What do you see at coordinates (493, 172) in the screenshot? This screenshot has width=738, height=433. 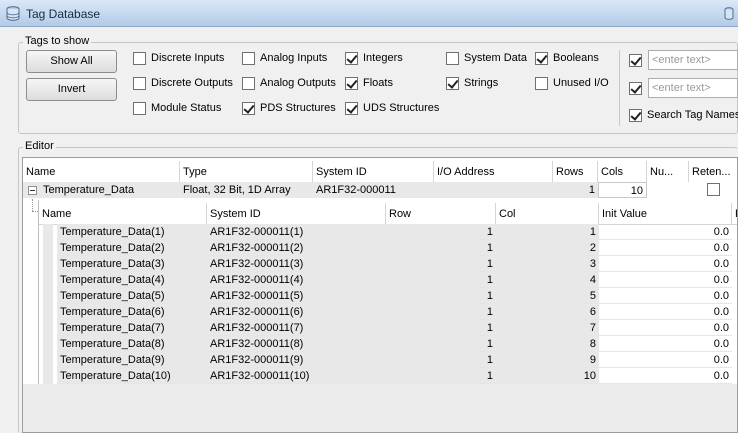 I see `column-header-io-address: I/O Address` at bounding box center [493, 172].